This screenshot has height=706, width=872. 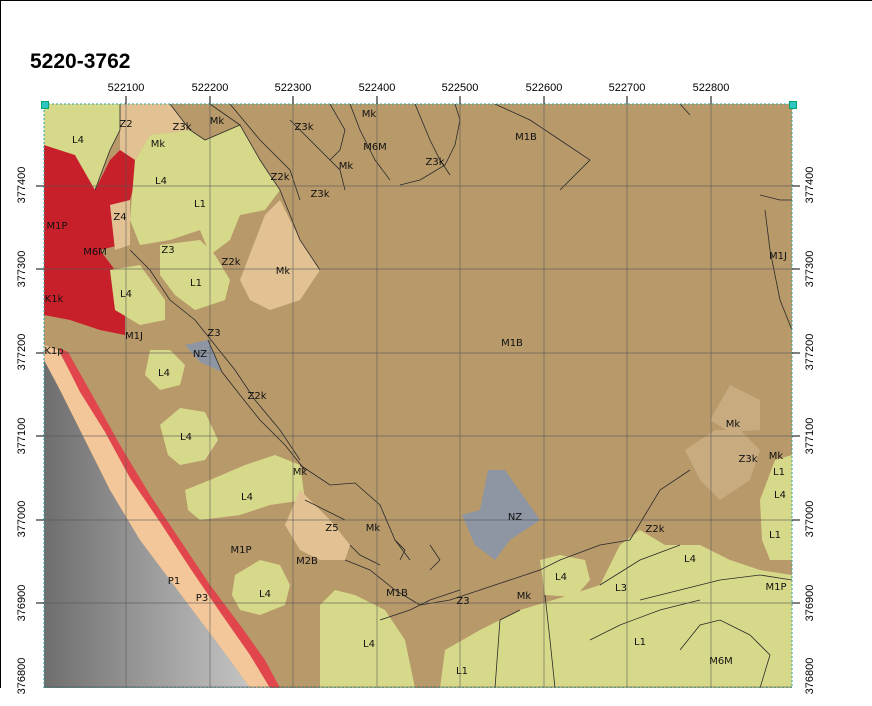 What do you see at coordinates (174, 581) in the screenshot?
I see `polygon-label: P1` at bounding box center [174, 581].